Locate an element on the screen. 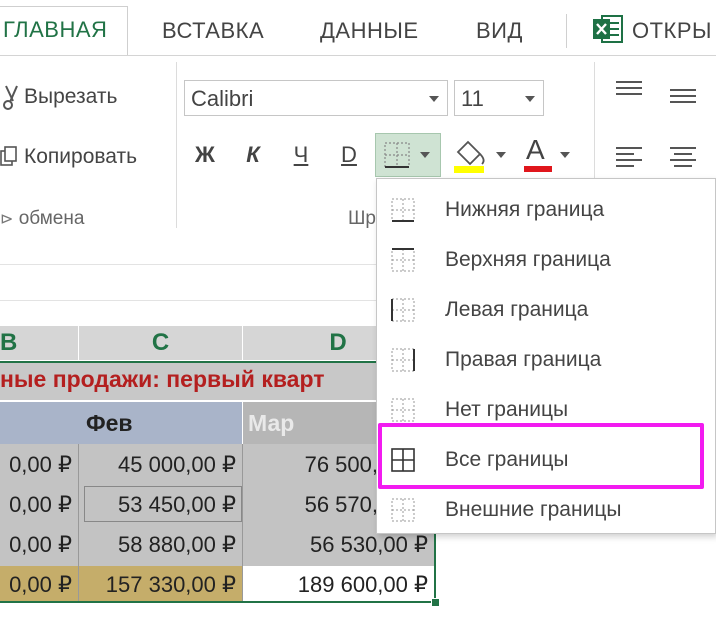 This screenshot has width=716, height=626. cut-button: Вырезать is located at coordinates (70, 97).